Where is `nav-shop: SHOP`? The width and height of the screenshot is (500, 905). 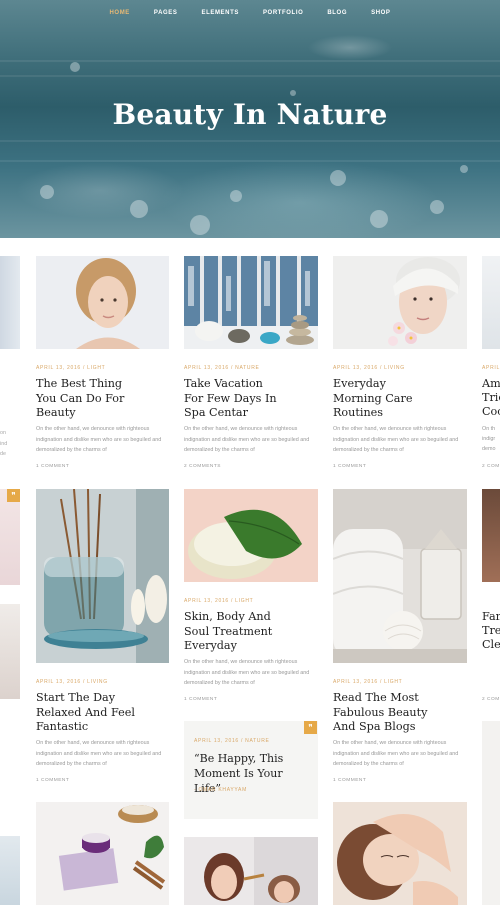 nav-shop: SHOP is located at coordinates (380, 13).